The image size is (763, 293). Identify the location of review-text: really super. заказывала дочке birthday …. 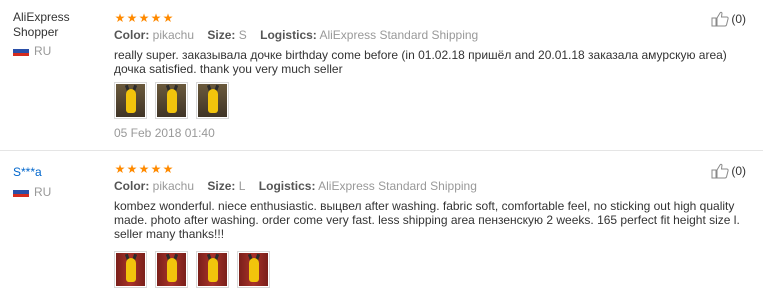
(420, 62).